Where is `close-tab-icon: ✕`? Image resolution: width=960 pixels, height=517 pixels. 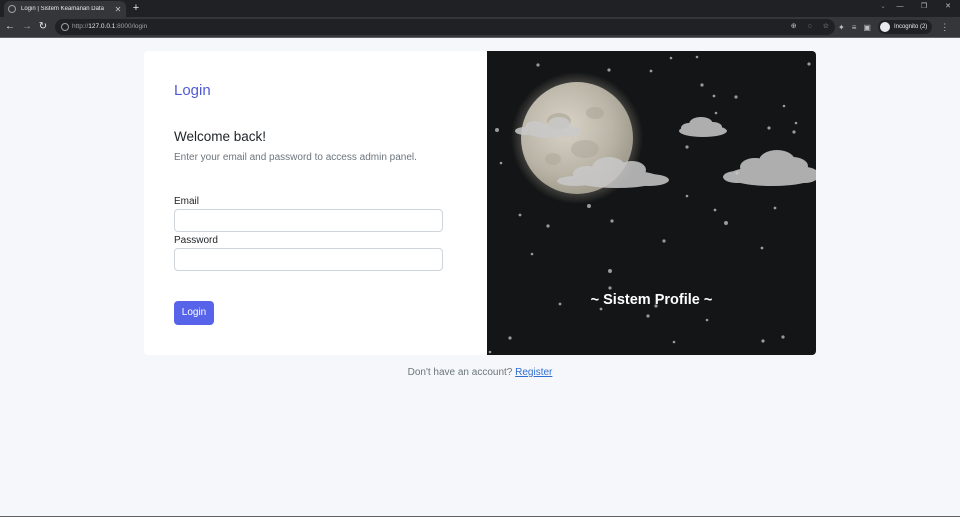 close-tab-icon: ✕ is located at coordinates (118, 9).